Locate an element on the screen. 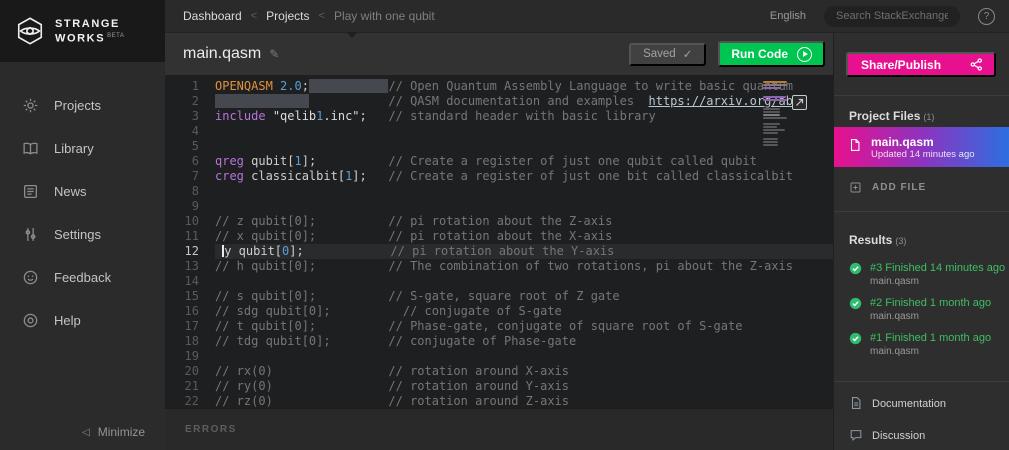  strangeworks-logo: STRANGE WORKS BETA is located at coordinates (82, 31).